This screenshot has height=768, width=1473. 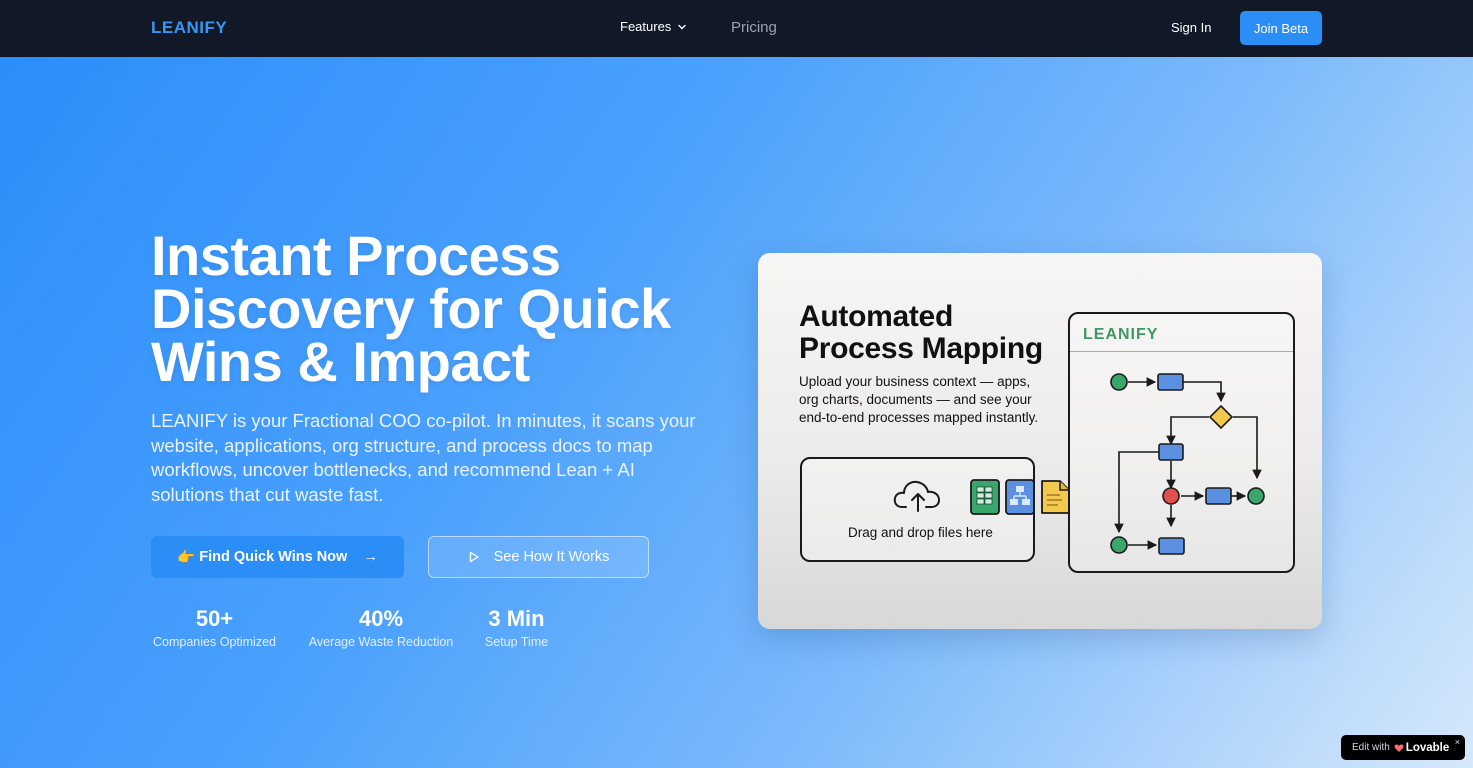 I want to click on stat-value: 50+, so click(x=214, y=618).